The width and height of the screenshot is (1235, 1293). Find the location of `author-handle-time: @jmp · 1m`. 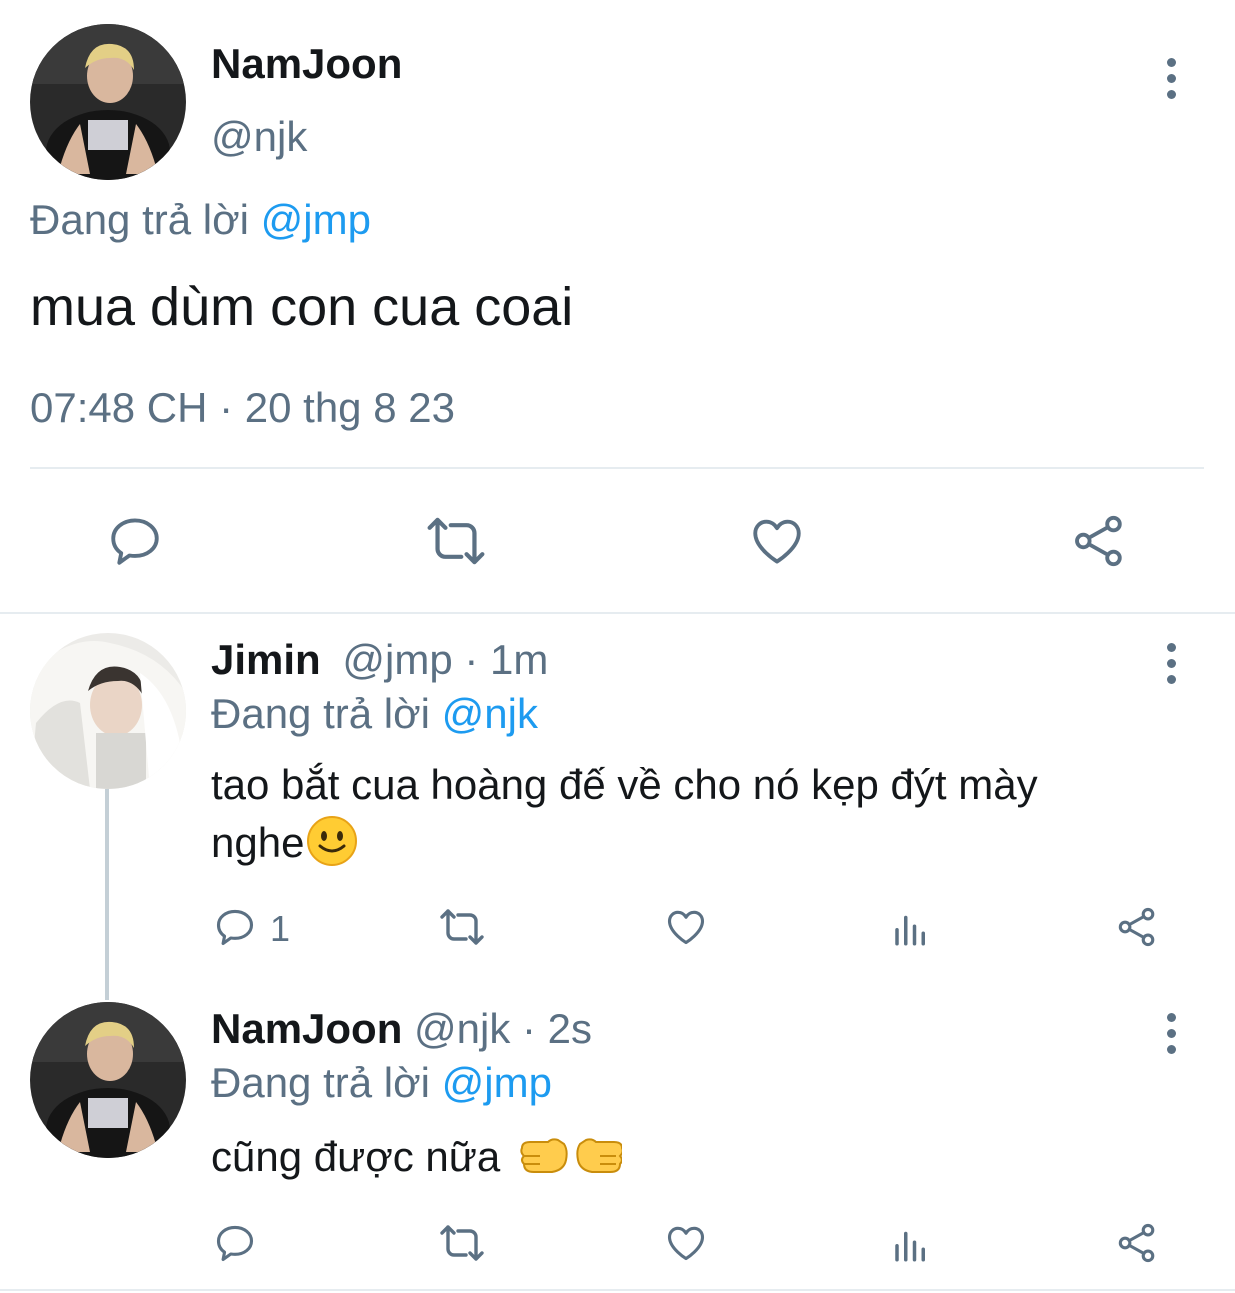

author-handle-time: @jmp · 1m is located at coordinates (445, 659).